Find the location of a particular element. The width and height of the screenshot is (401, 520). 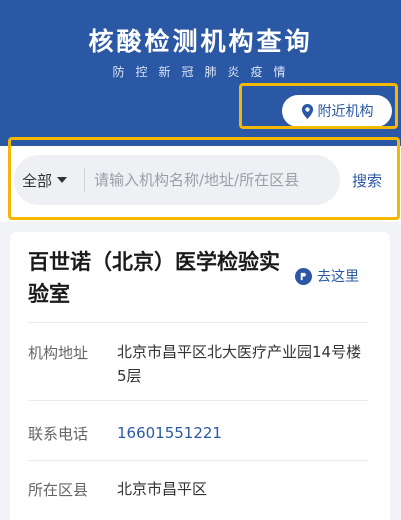

district-label: 所在区县 is located at coordinates (58, 490).